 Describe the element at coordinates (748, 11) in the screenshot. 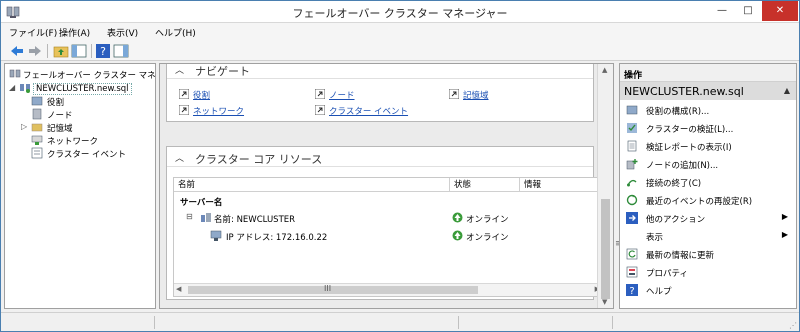

I see `maximize-button: □` at that location.